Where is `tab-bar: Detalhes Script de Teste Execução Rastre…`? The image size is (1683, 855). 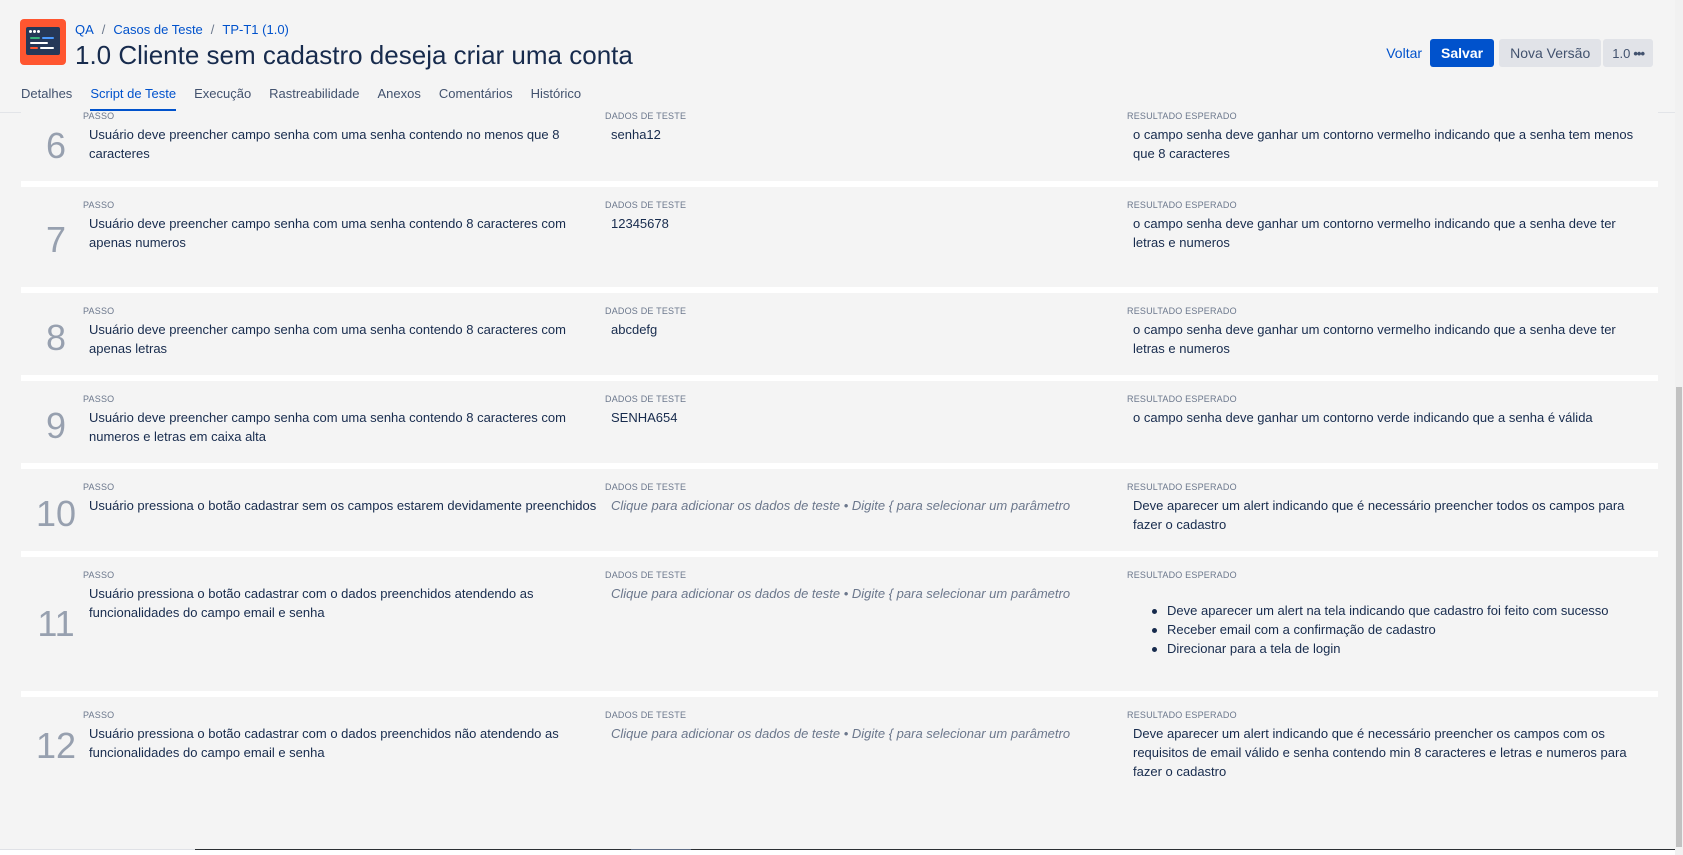 tab-bar: Detalhes Script de Teste Execução Rastre… is located at coordinates (310, 98).